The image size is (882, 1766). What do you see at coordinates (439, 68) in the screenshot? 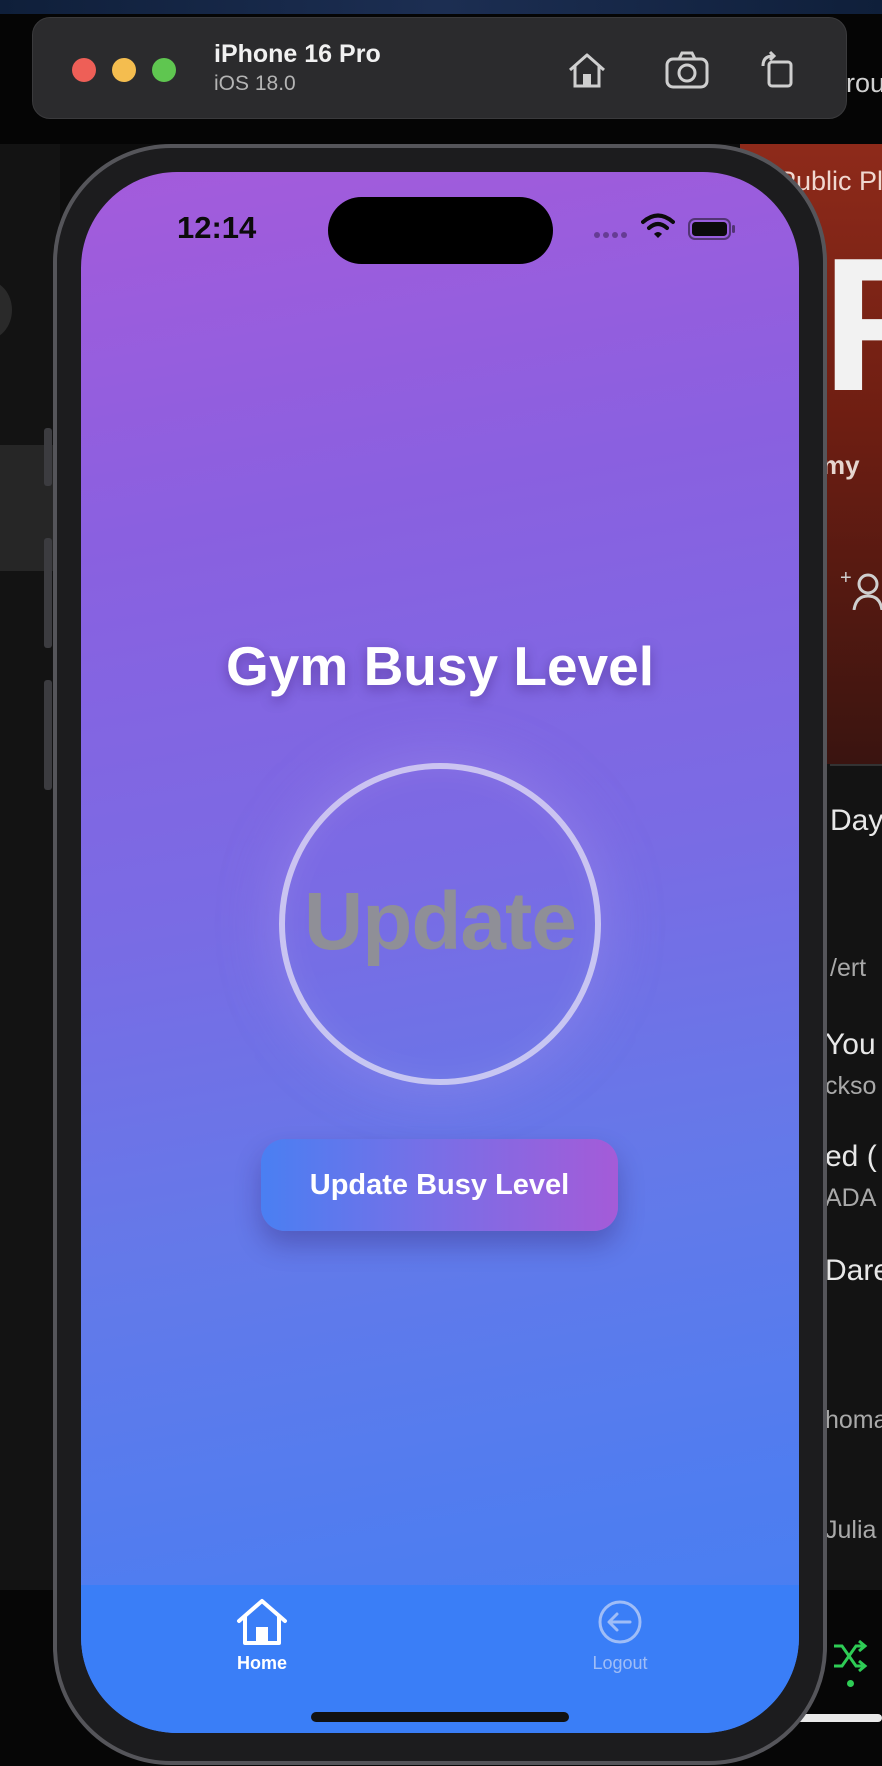
I see `simulator-title-bar: iPhone 16 Pro iOS 18.0` at bounding box center [439, 68].